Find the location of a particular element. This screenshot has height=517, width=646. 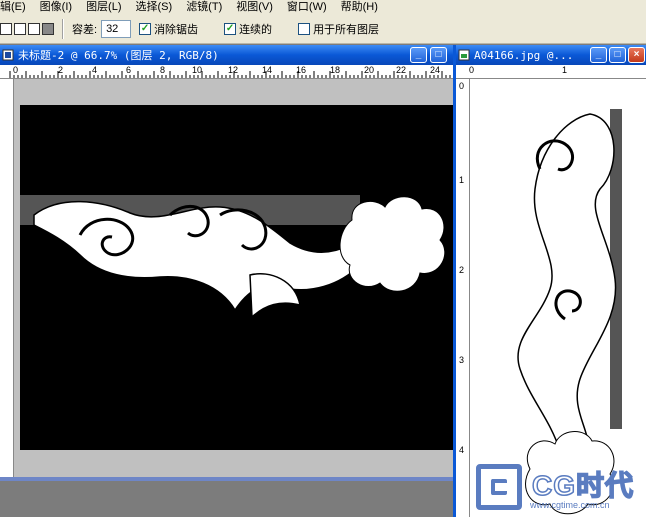

image-file-icon is located at coordinates (464, 55).